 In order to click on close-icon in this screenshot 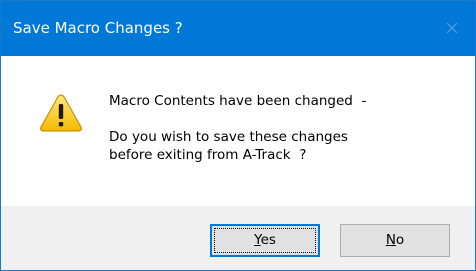, I will do `click(452, 28)`.